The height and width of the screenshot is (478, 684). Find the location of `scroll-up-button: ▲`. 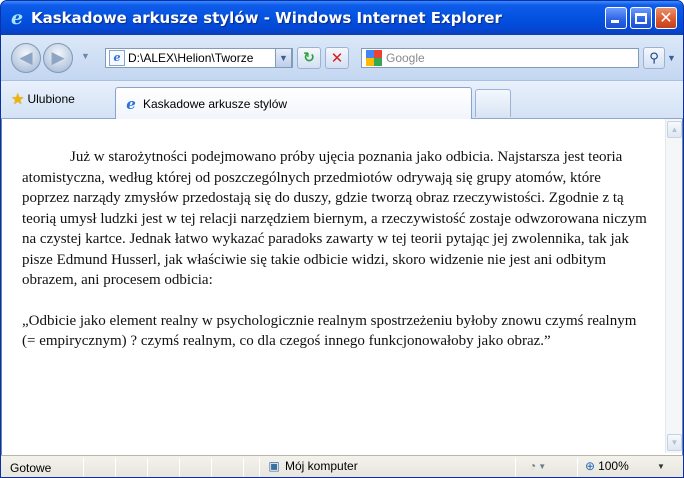

scroll-up-button: ▲ is located at coordinates (674, 129).